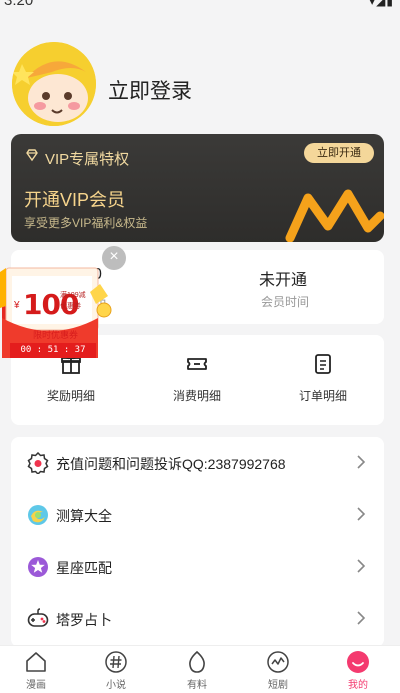 This screenshot has width=400, height=693. What do you see at coordinates (150, 90) in the screenshot?
I see `login-link: 立即登录` at bounding box center [150, 90].